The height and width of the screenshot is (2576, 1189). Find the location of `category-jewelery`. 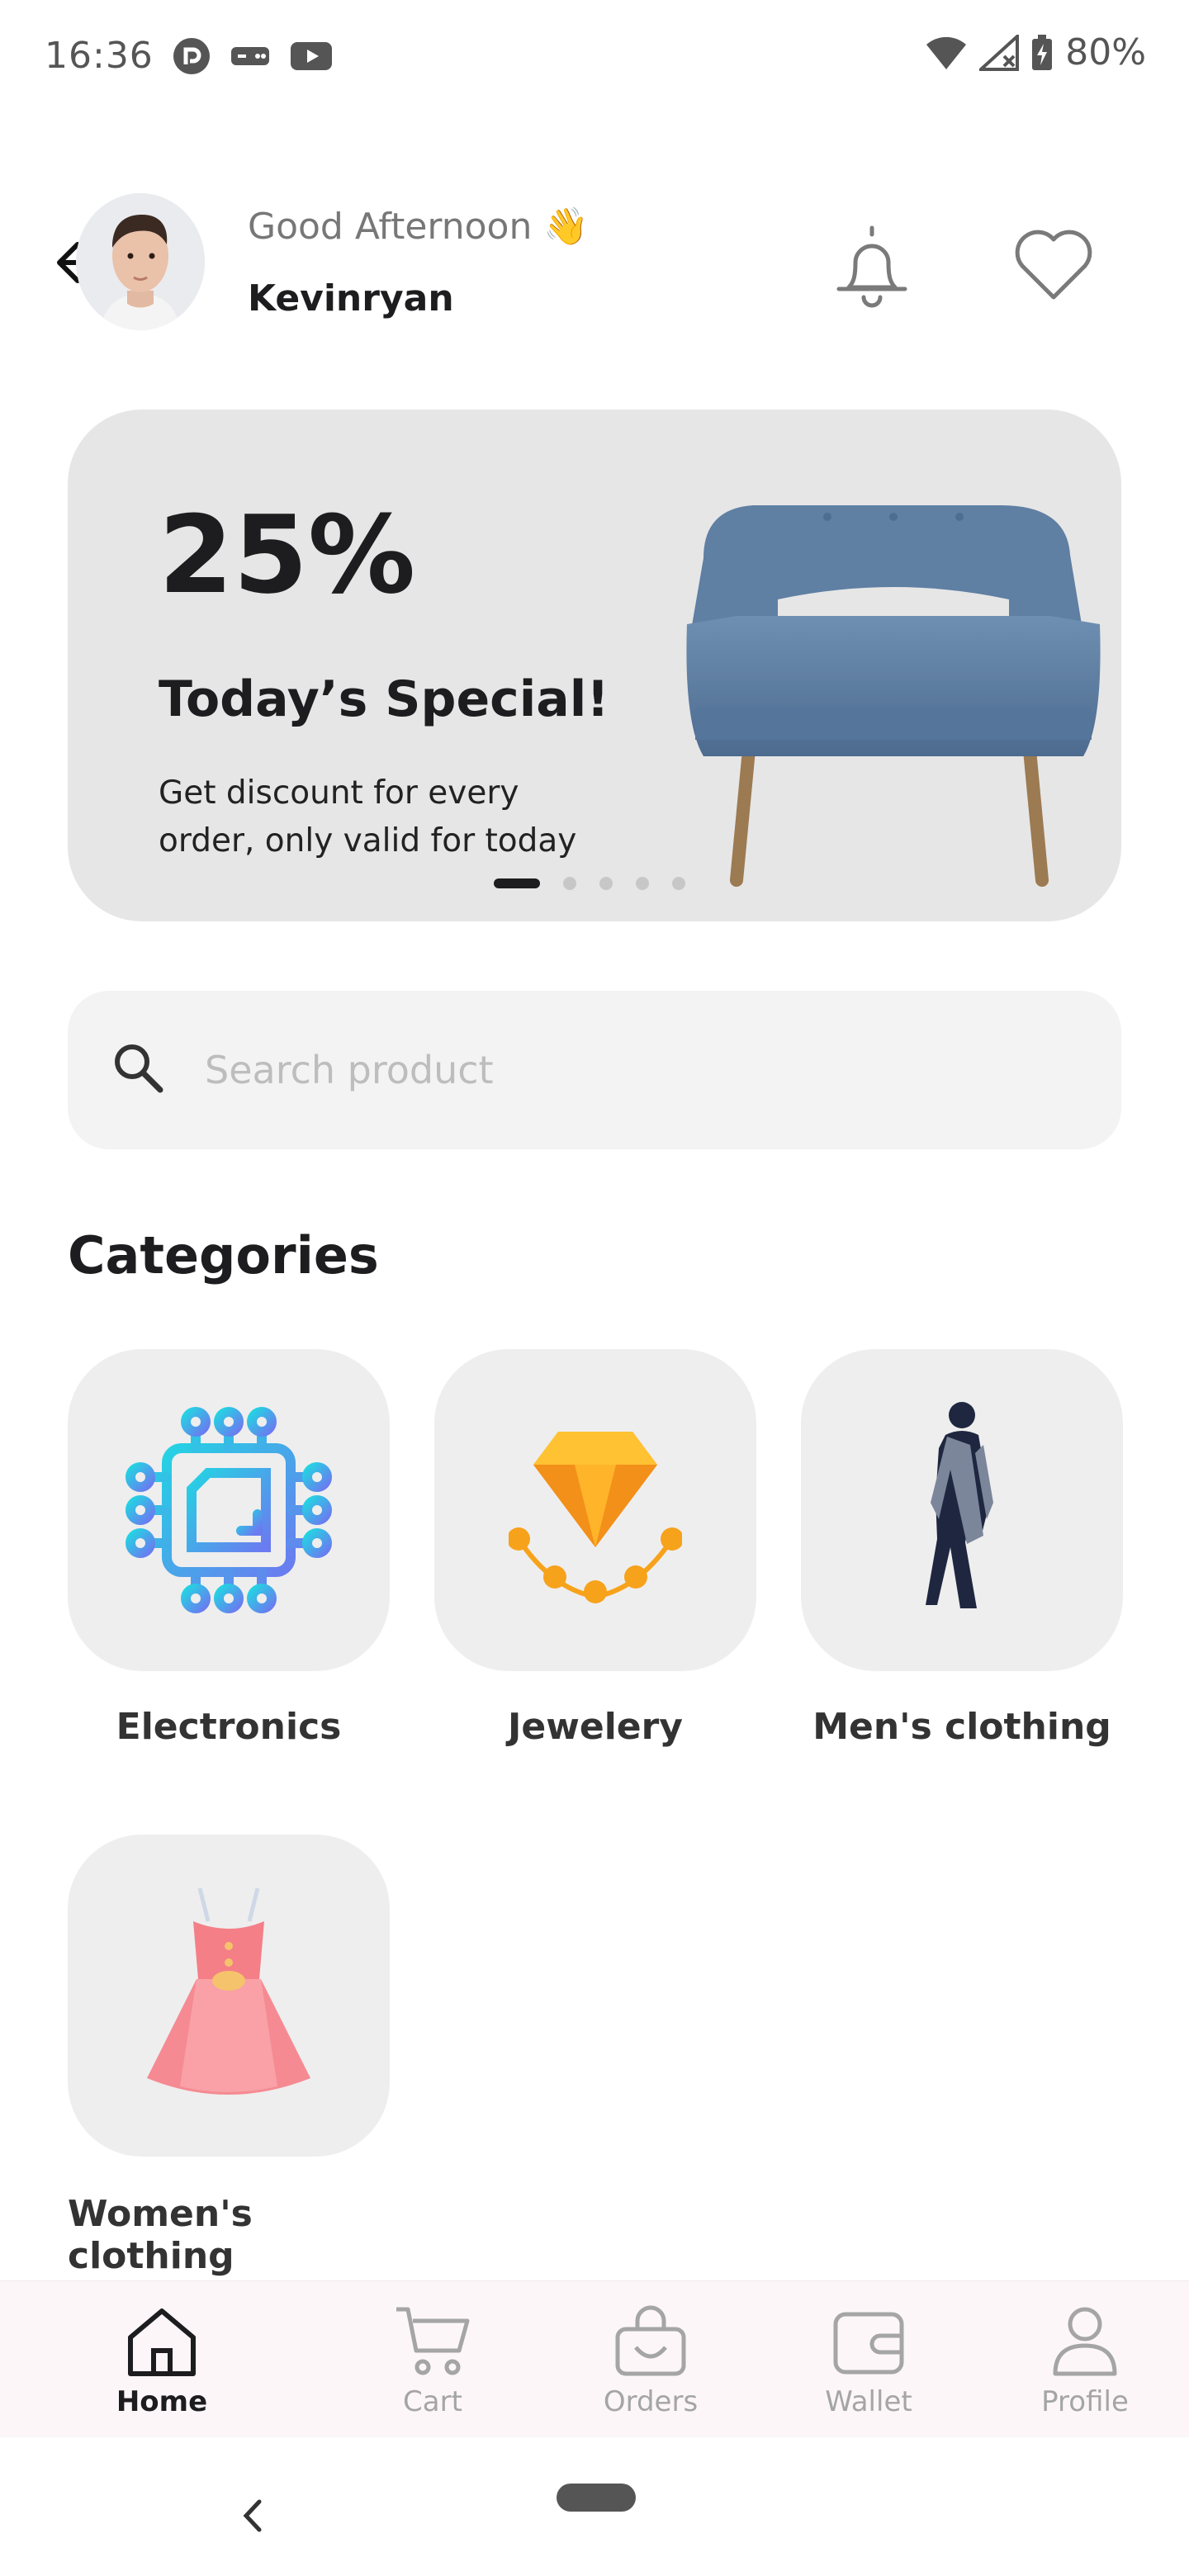

category-jewelery is located at coordinates (595, 1510).